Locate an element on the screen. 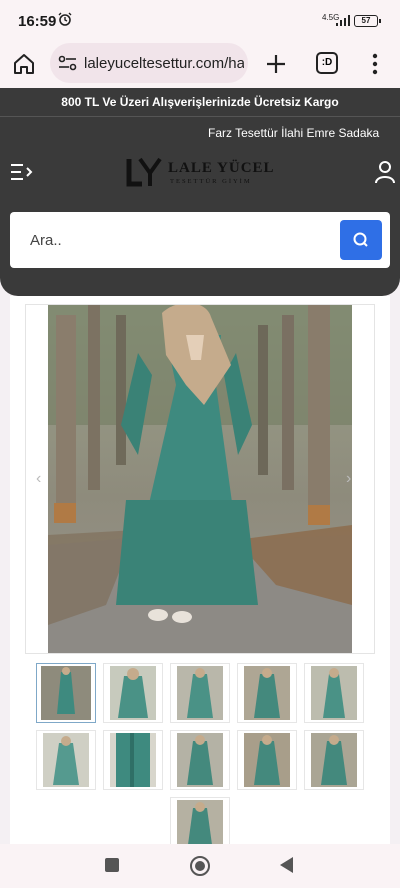 This screenshot has width=400, height=888. home-button is located at coordinates (200, 866).